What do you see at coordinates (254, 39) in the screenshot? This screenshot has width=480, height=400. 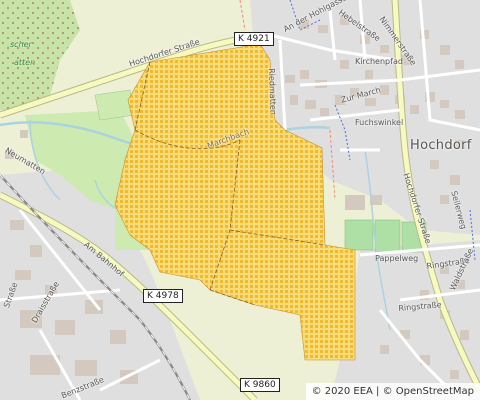 I see `road-shield-k4921: K 4921` at bounding box center [254, 39].